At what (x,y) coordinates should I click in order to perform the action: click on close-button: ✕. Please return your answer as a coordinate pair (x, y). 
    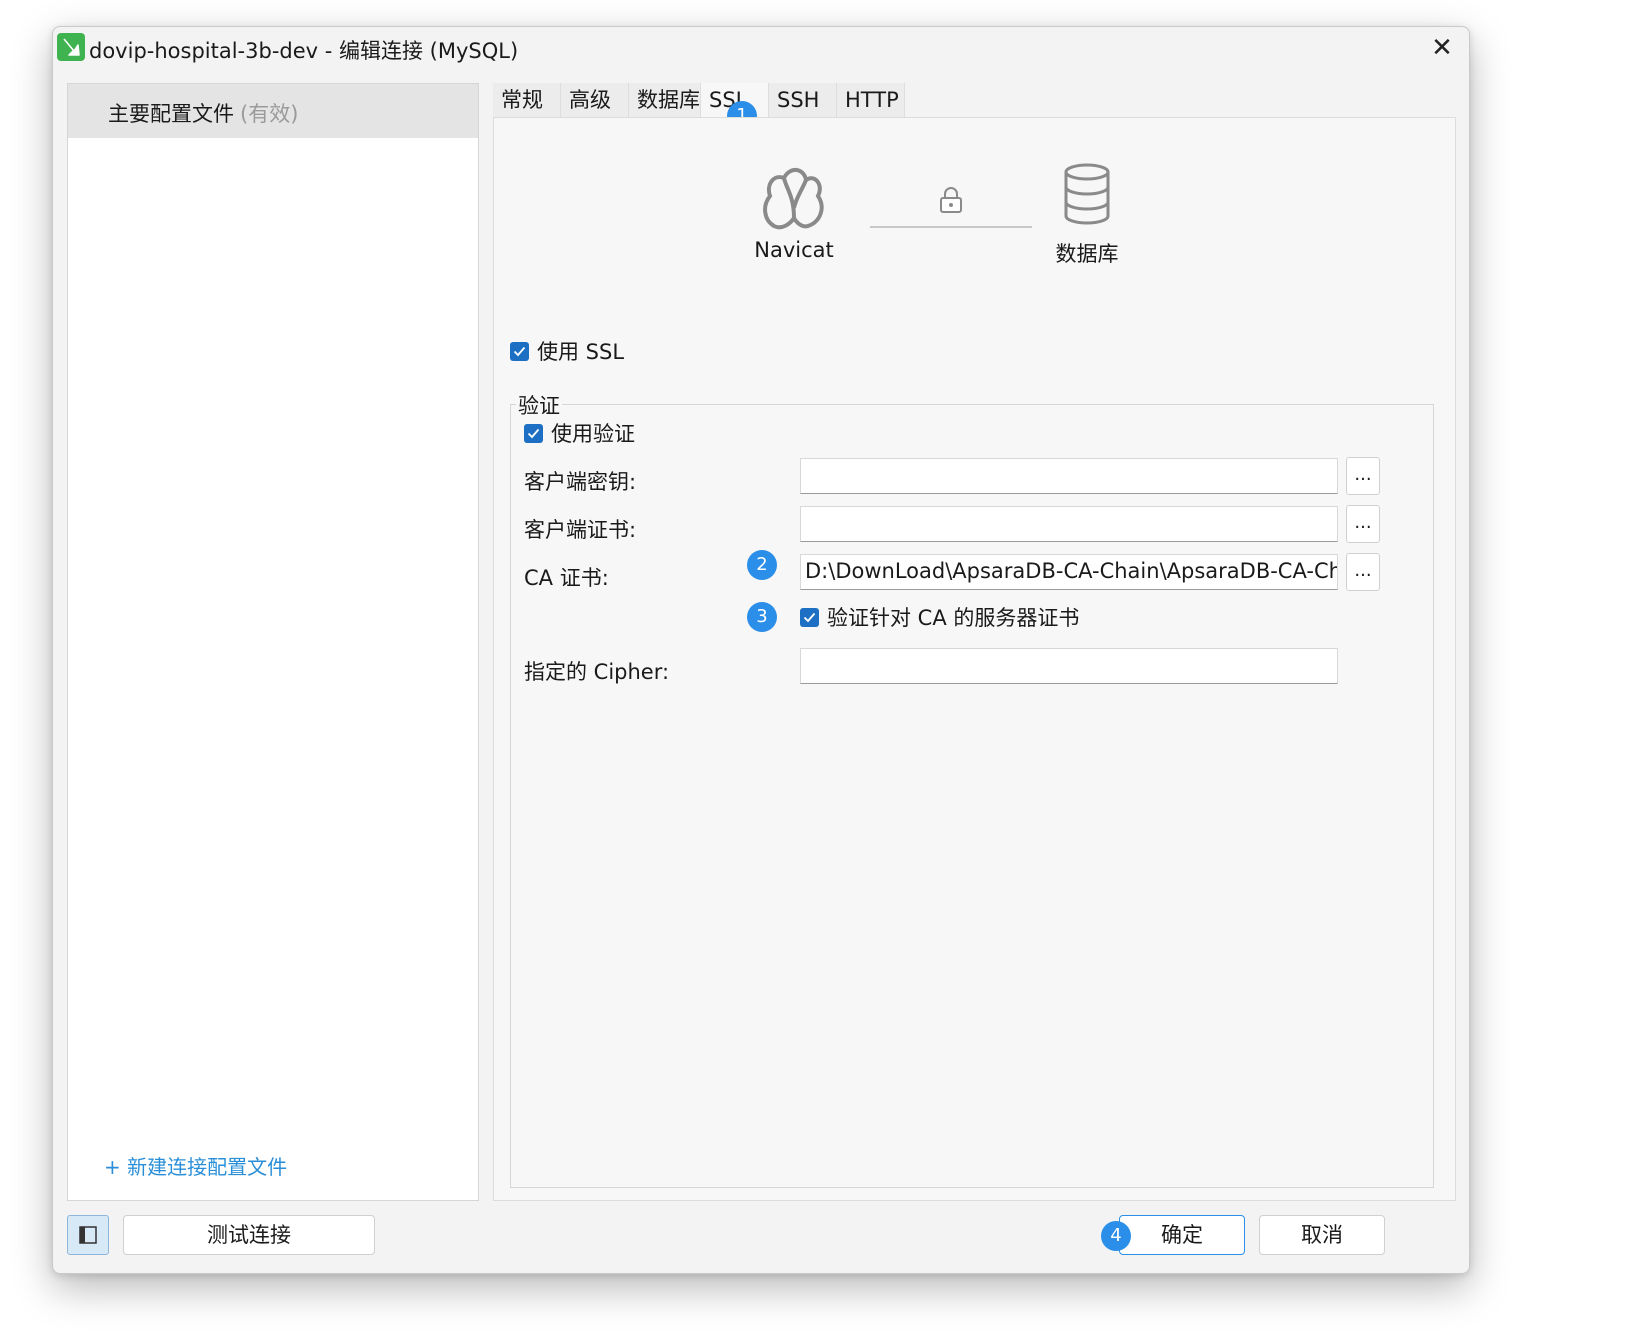
    Looking at the image, I should click on (1442, 48).